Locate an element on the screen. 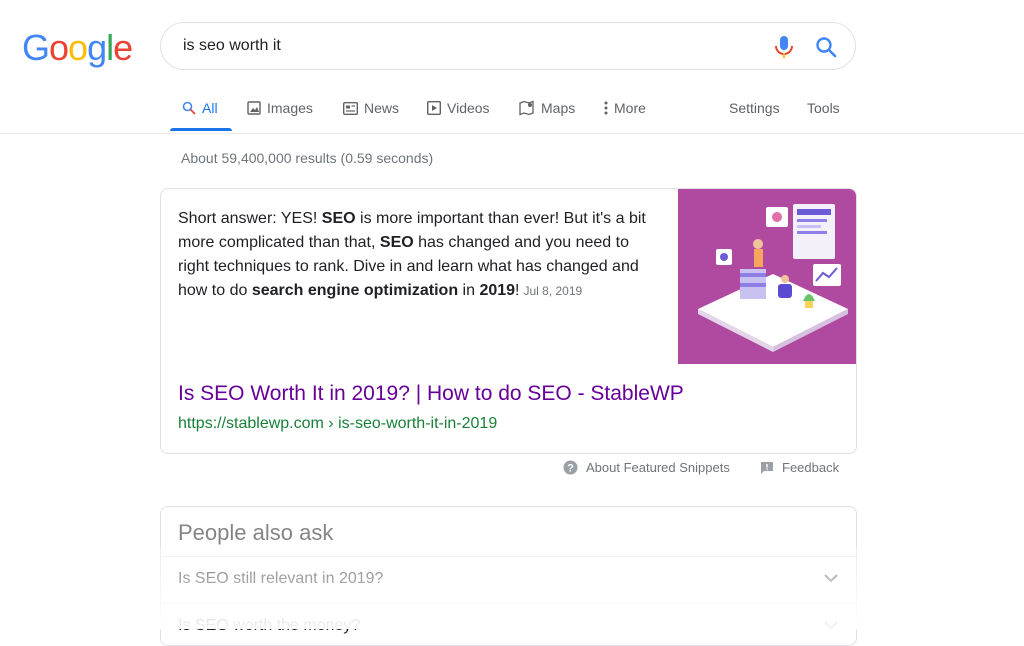  tab-label: Maps is located at coordinates (558, 108).